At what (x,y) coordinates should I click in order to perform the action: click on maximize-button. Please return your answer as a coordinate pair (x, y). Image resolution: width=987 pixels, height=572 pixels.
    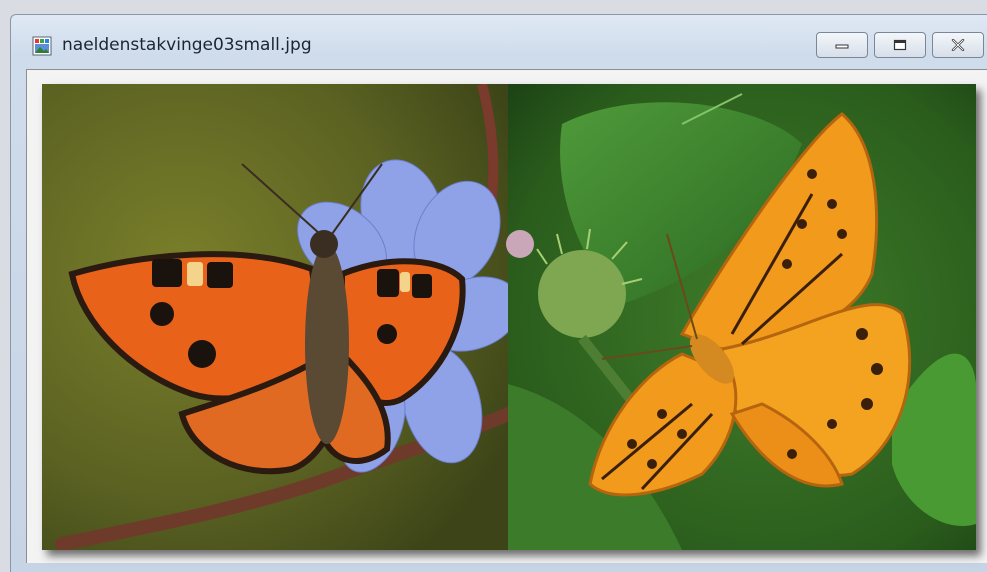
    Looking at the image, I should click on (900, 45).